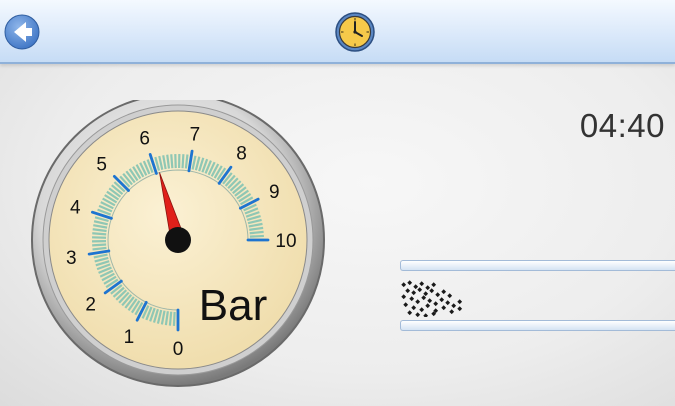  What do you see at coordinates (285, 241) in the screenshot?
I see `gauge-tick-label: 10` at bounding box center [285, 241].